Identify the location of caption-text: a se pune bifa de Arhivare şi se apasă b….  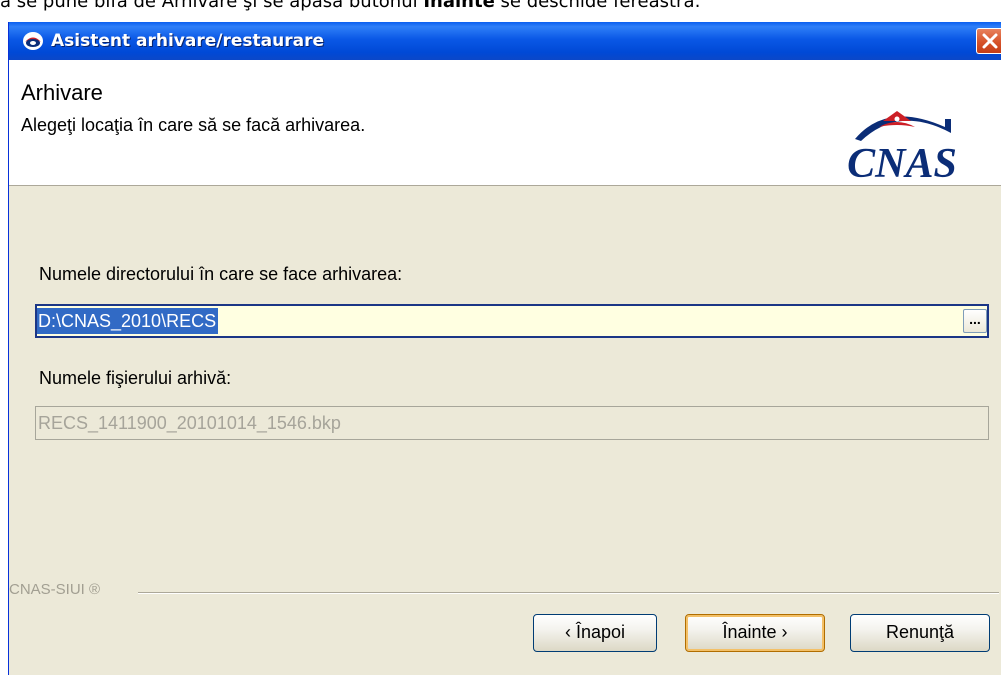
(212, 6).